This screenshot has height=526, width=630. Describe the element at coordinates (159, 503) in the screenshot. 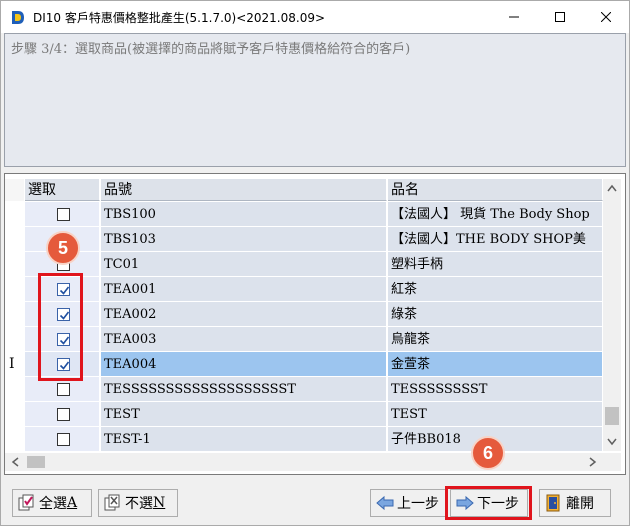

I see `select-none-hotkey: N` at that location.